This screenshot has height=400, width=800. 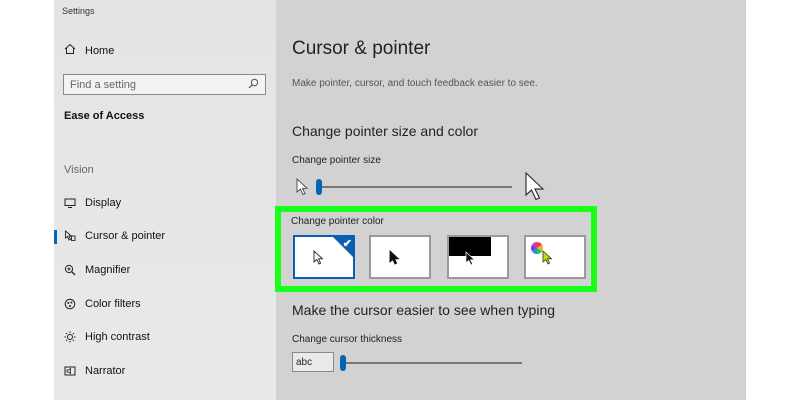 What do you see at coordinates (253, 85) in the screenshot?
I see `search-icon` at bounding box center [253, 85].